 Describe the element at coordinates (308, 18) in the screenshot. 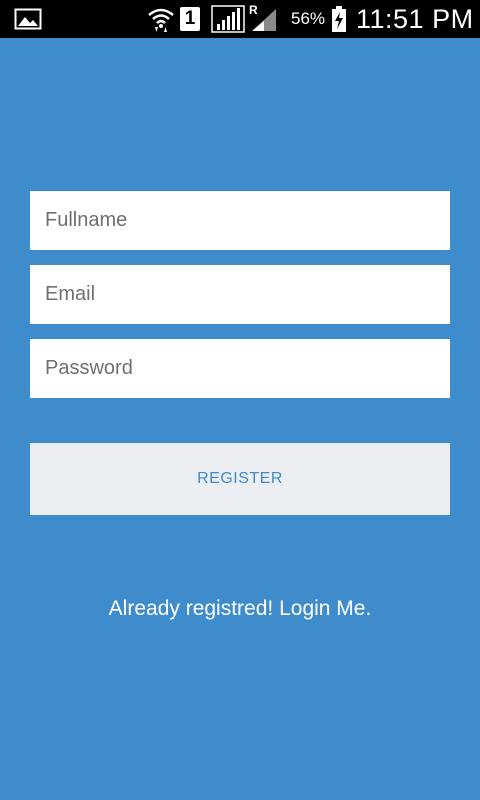

I see `battery-percent: 56%` at that location.